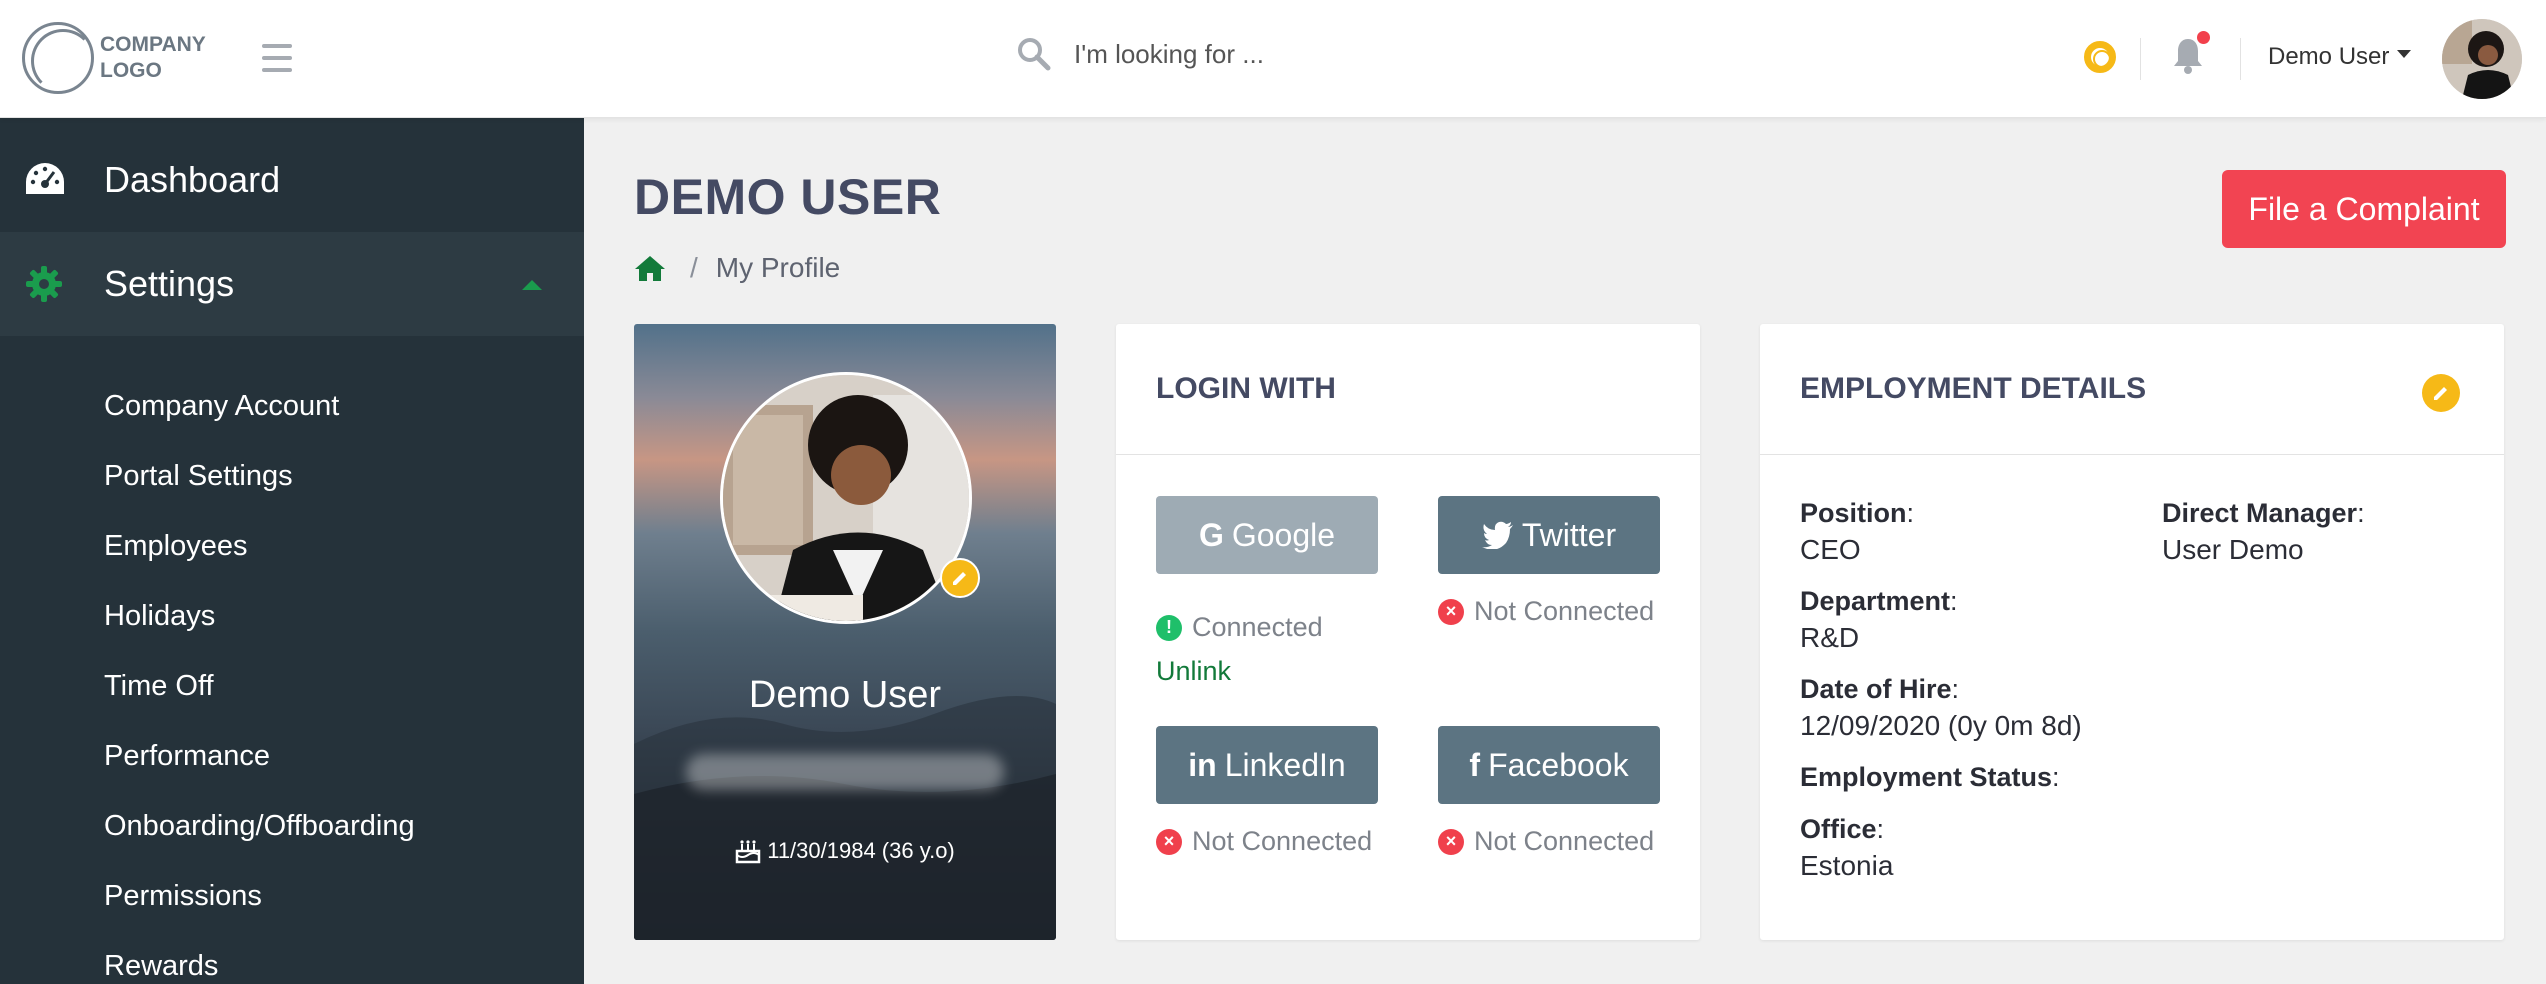  I want to click on page-title: DEMO USER, so click(788, 197).